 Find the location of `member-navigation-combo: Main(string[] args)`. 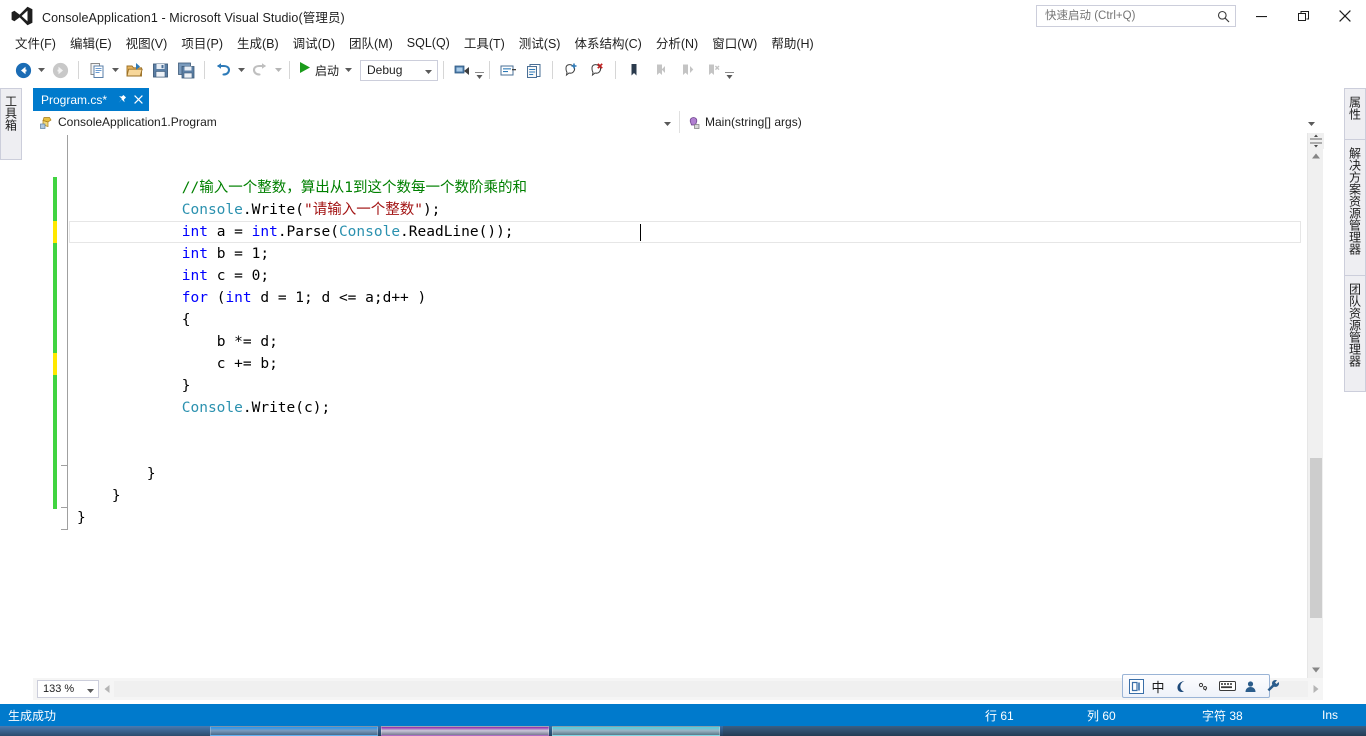

member-navigation-combo: Main(string[] args) is located at coordinates (1001, 122).